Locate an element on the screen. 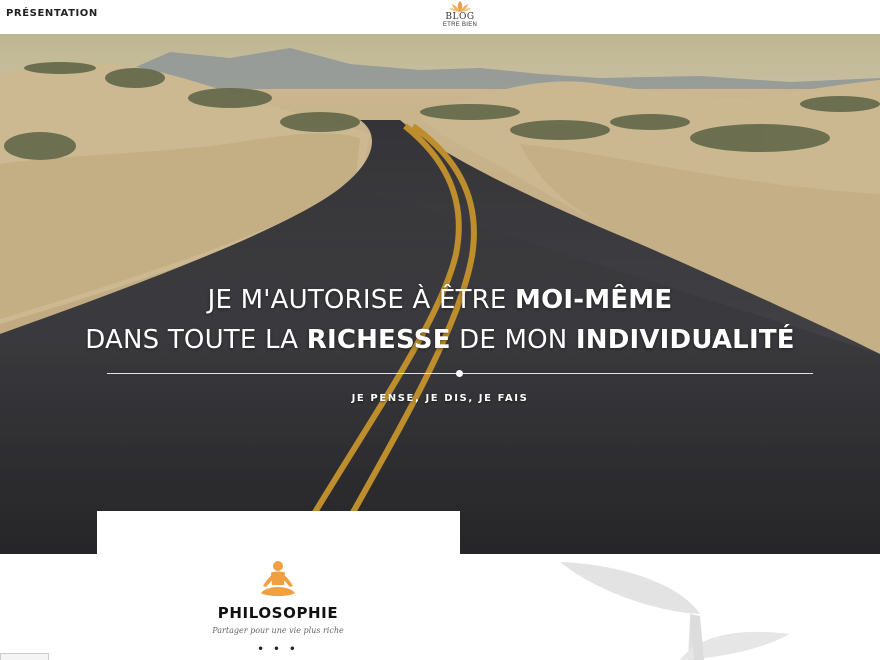 Image resolution: width=880 pixels, height=660 pixels. nav-presentation-link: PRÉSENTATION is located at coordinates (52, 13).